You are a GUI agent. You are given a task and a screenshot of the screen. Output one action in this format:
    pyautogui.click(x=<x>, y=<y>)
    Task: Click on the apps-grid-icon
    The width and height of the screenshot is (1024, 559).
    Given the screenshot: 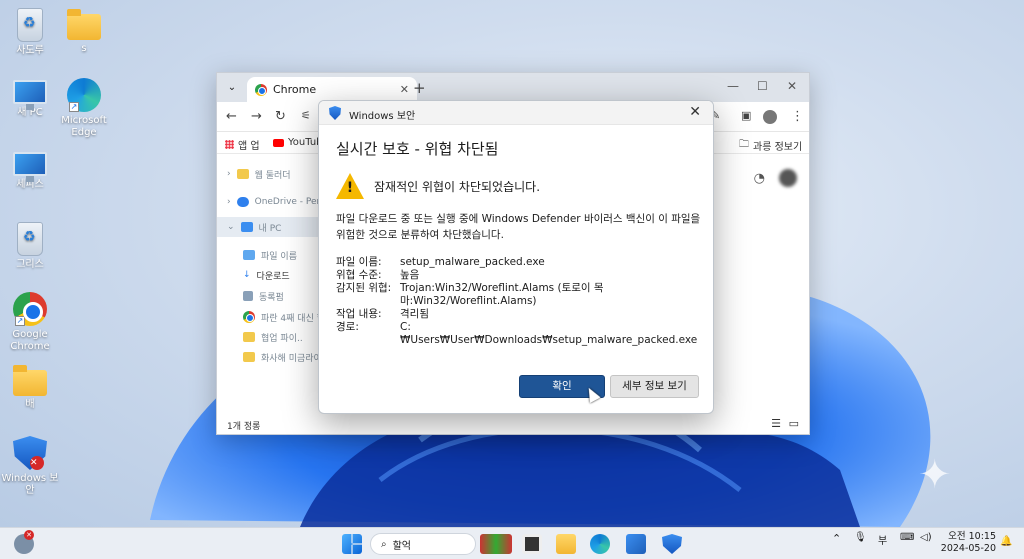 What is the action you would take?
    pyautogui.click(x=229, y=144)
    